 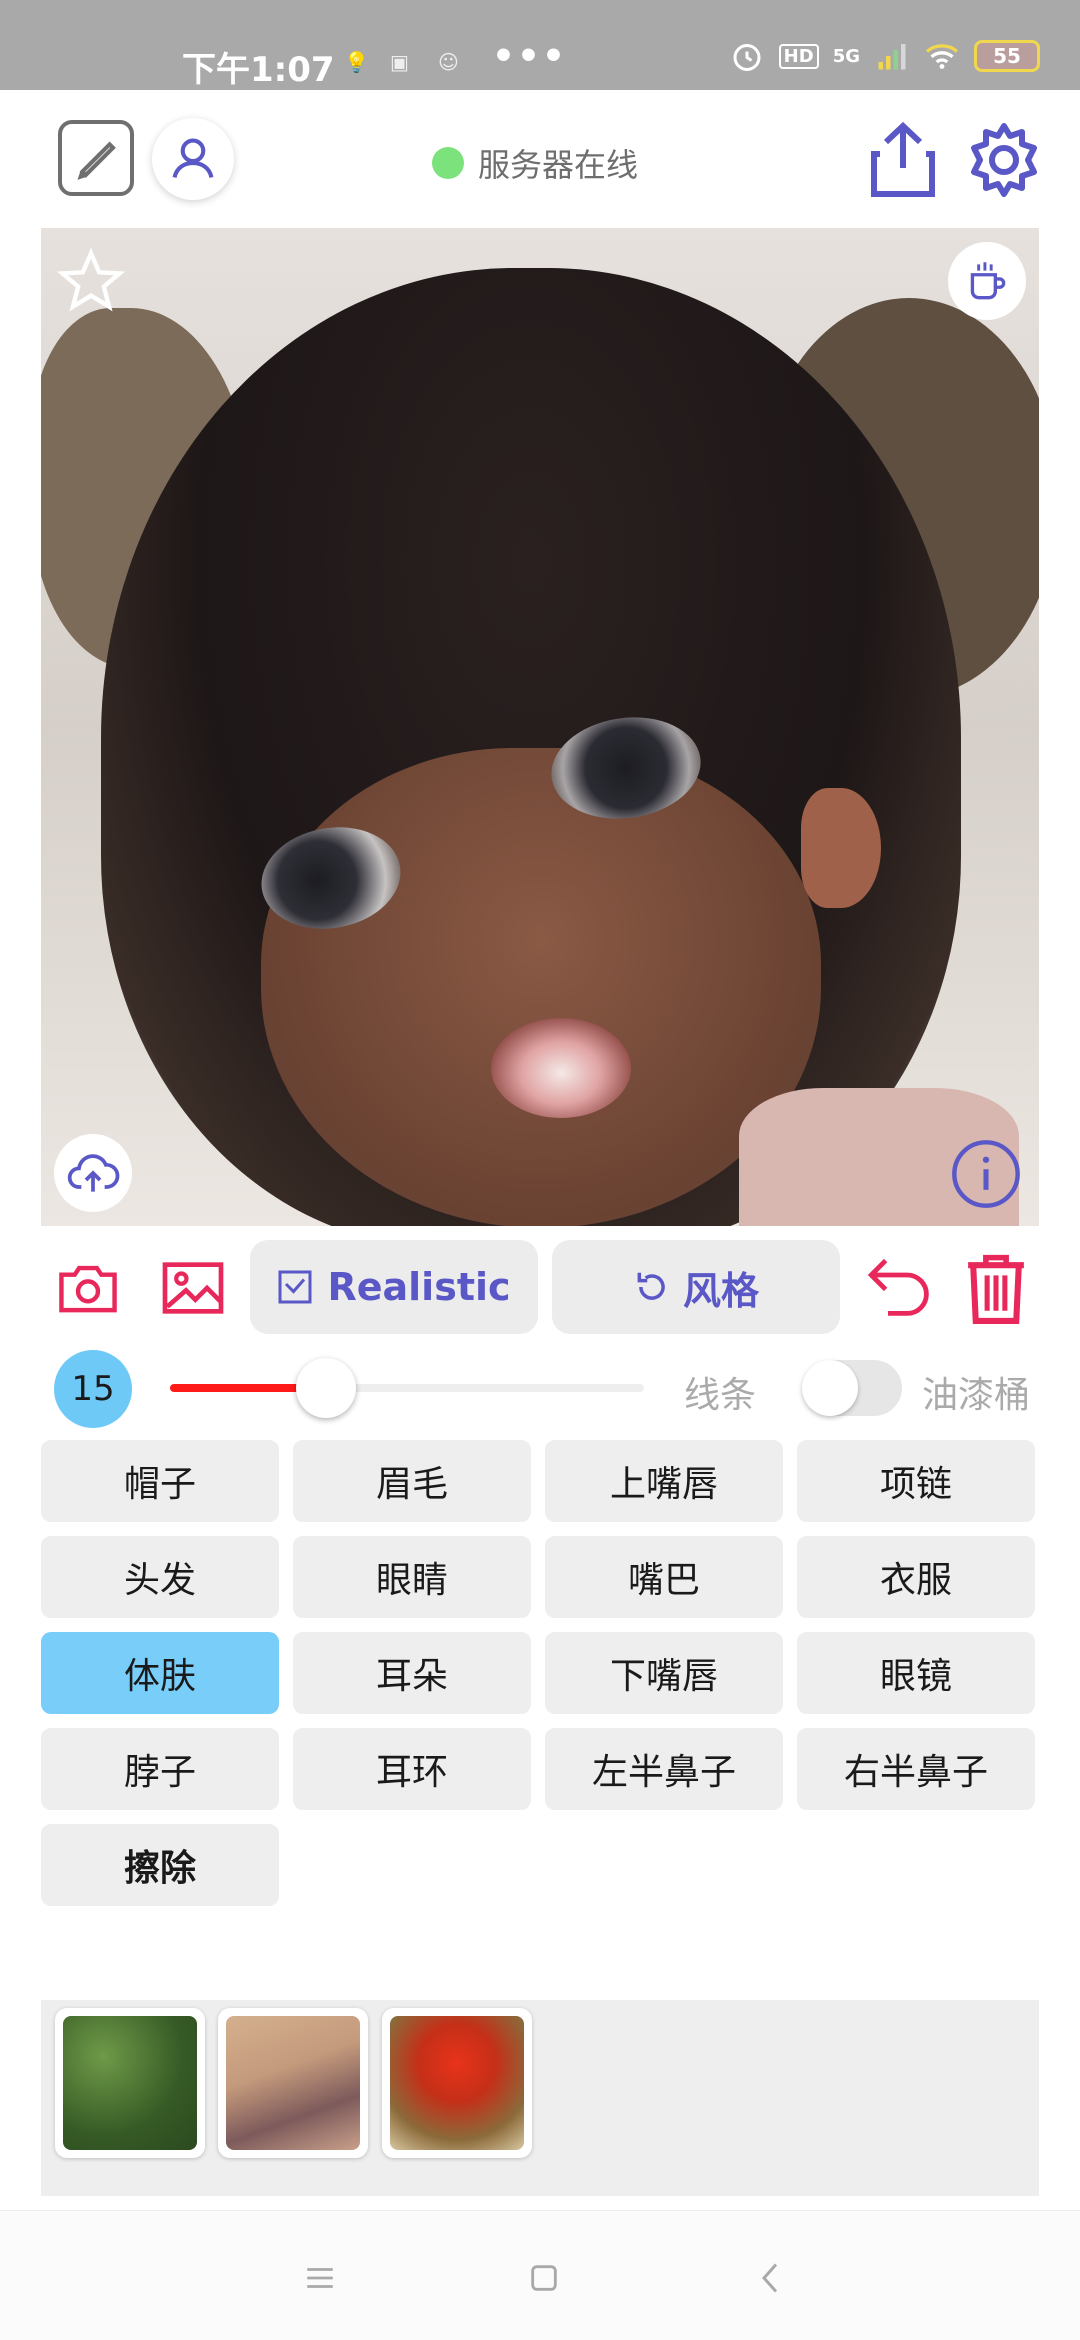 I want to click on menu-lines-icon, so click(x=320, y=2278).